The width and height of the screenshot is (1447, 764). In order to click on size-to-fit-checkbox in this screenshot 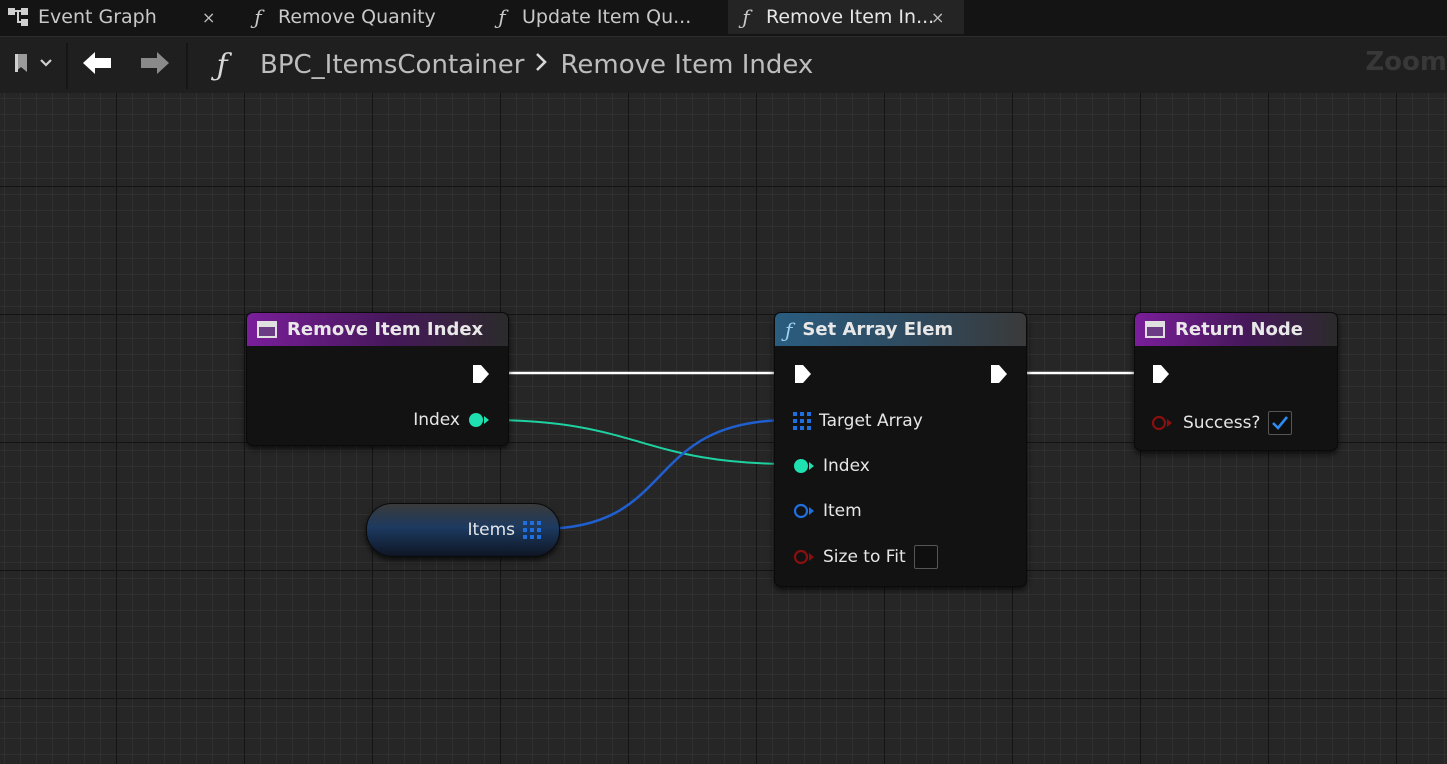, I will do `click(925, 557)`.